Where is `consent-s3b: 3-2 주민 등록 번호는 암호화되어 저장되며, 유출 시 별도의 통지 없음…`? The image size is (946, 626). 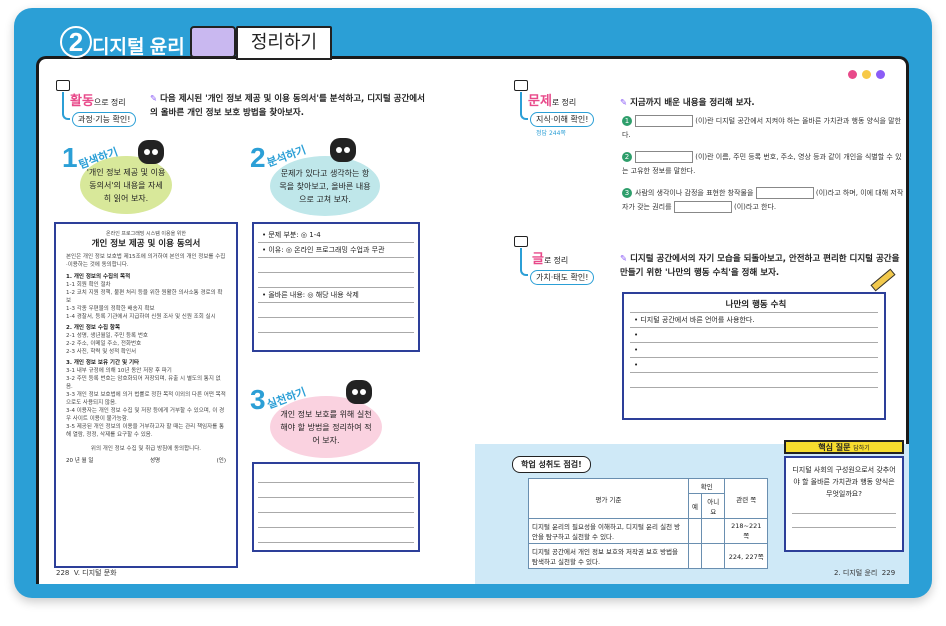 consent-s3b: 3-2 주민 등록 번호는 암호화되어 저장되며, 유출 시 별도의 통지 없음… is located at coordinates (143, 383).